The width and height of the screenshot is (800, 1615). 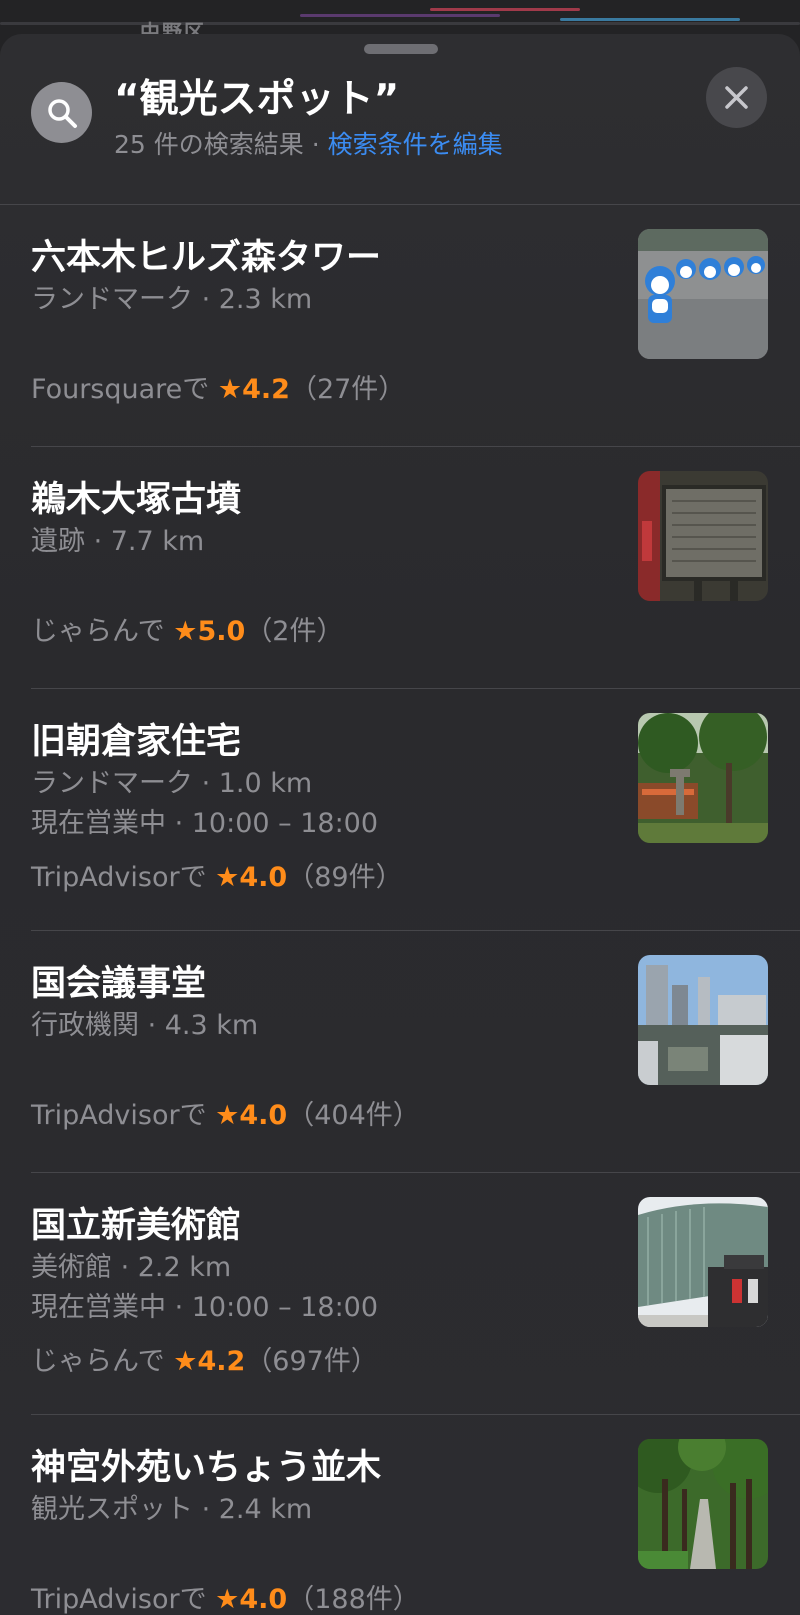 What do you see at coordinates (206, 258) in the screenshot?
I see `place-name: 六本木ヒルズ森タワー` at bounding box center [206, 258].